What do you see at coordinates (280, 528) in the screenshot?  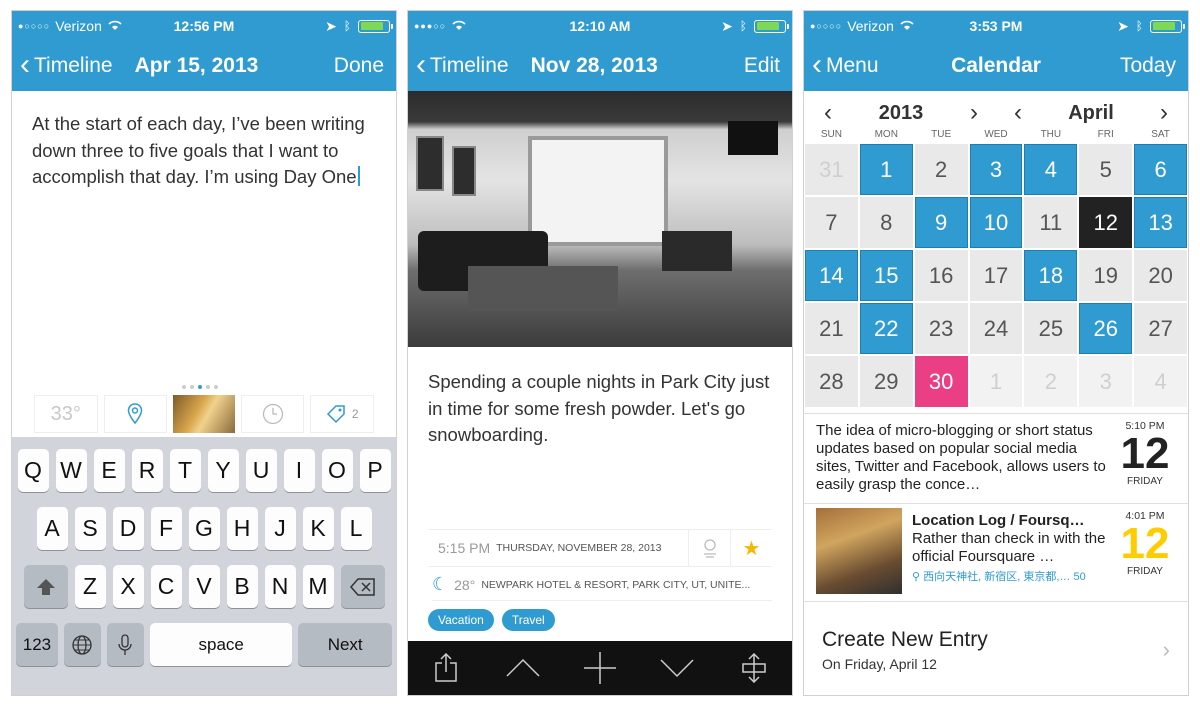 I see `key-j: J` at bounding box center [280, 528].